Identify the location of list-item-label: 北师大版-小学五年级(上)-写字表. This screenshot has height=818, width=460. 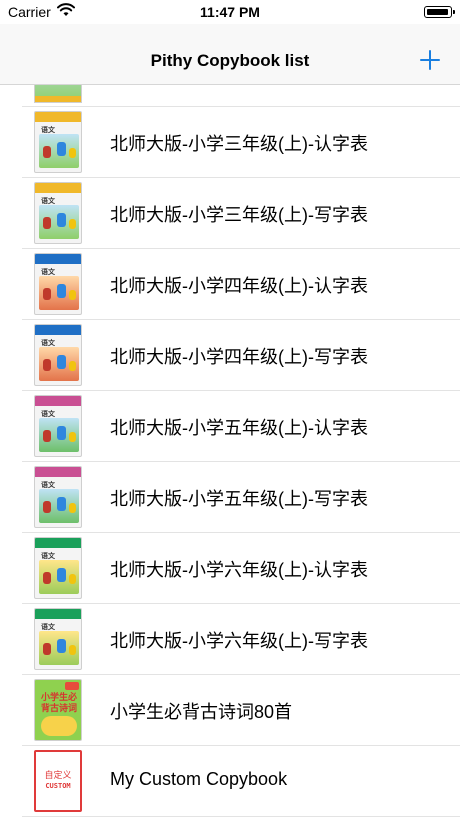
(239, 499).